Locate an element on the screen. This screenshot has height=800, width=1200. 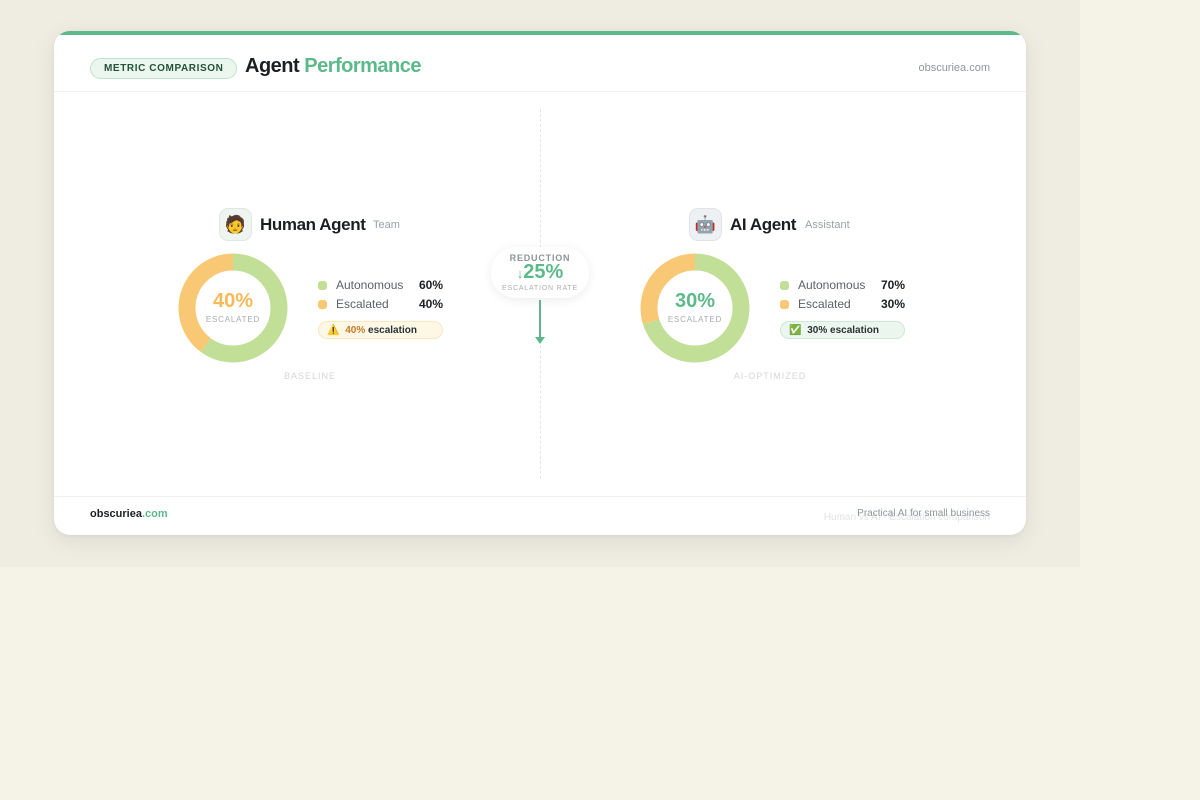
human-panel-header: 🧑 Human Agent Team is located at coordinates (329, 224).